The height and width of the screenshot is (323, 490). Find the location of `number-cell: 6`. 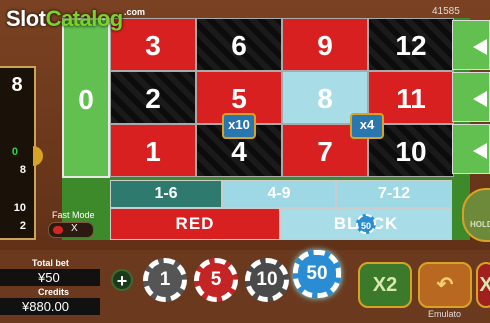

number-cell: 6 is located at coordinates (239, 44).